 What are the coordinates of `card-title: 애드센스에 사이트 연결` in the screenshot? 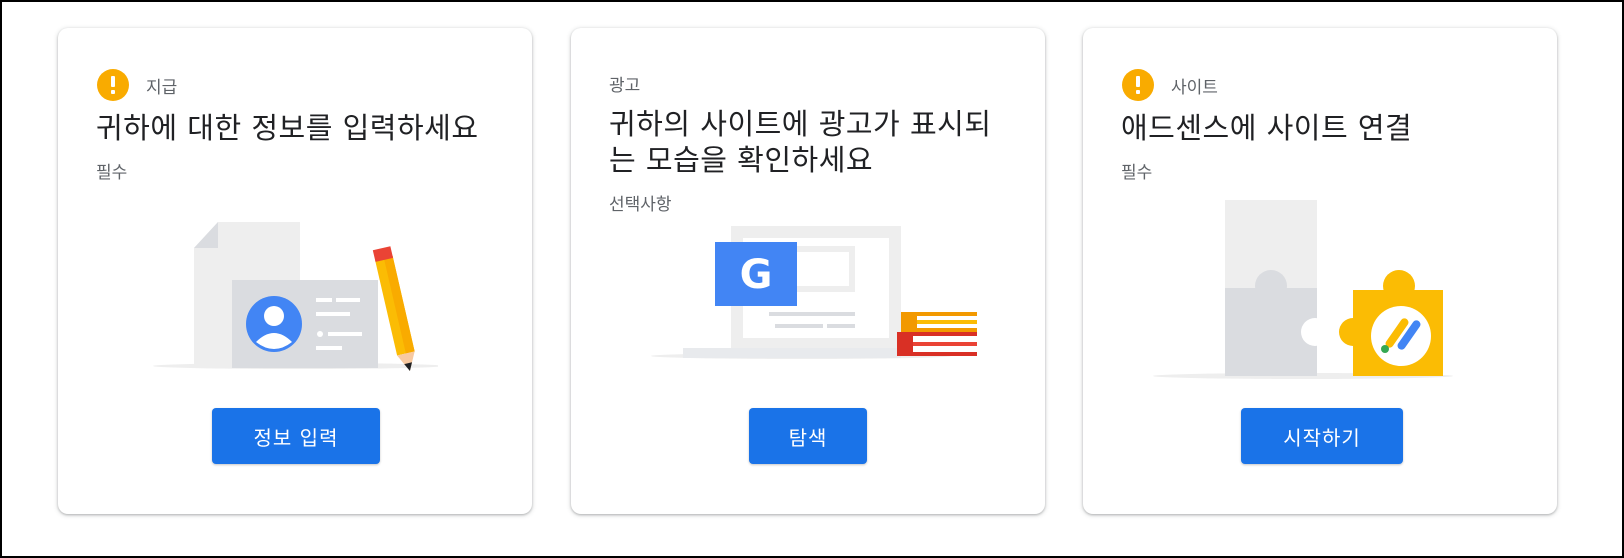 It's located at (1267, 128).